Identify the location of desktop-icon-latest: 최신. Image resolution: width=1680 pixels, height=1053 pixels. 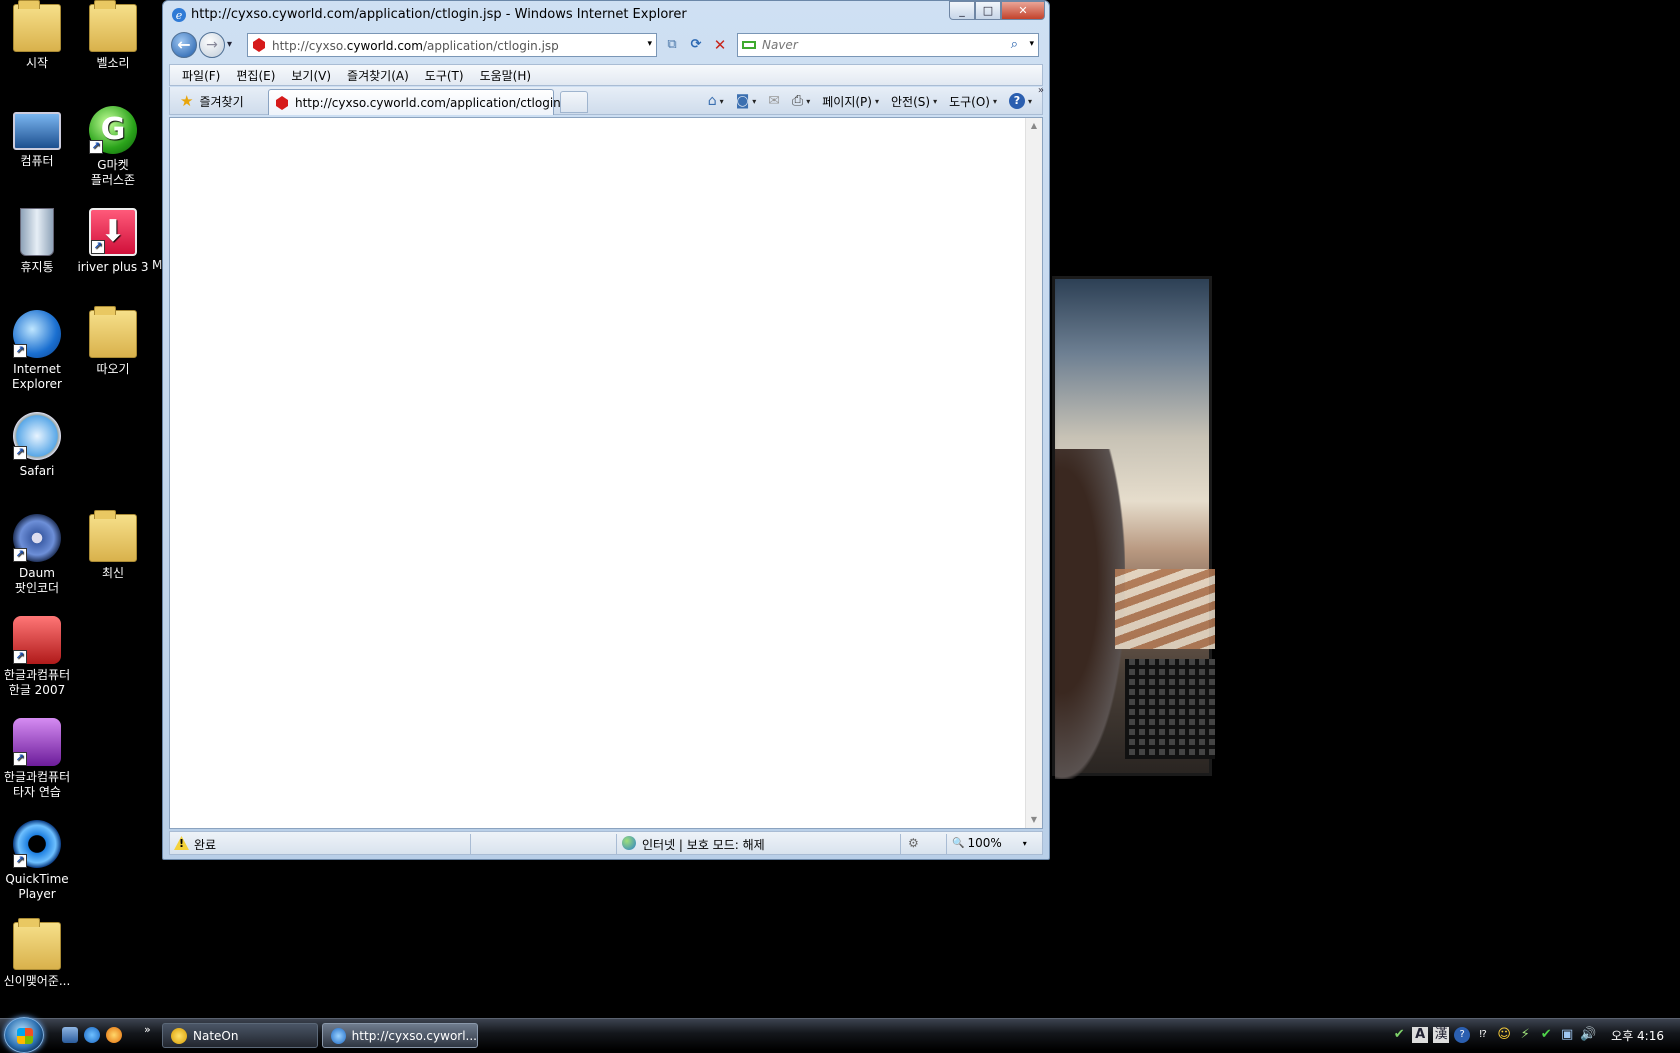
(113, 545).